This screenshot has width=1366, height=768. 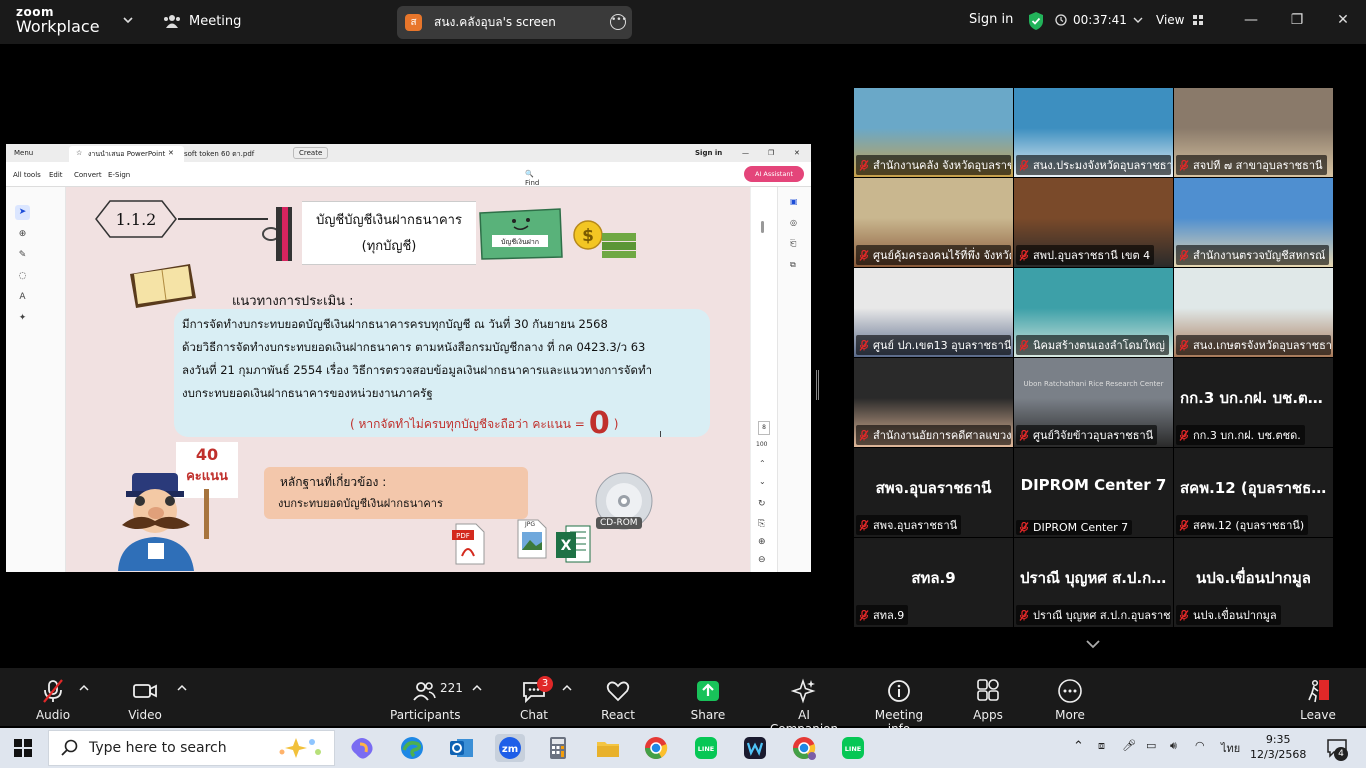 I want to click on zoom-percent: 100, so click(x=761, y=444).